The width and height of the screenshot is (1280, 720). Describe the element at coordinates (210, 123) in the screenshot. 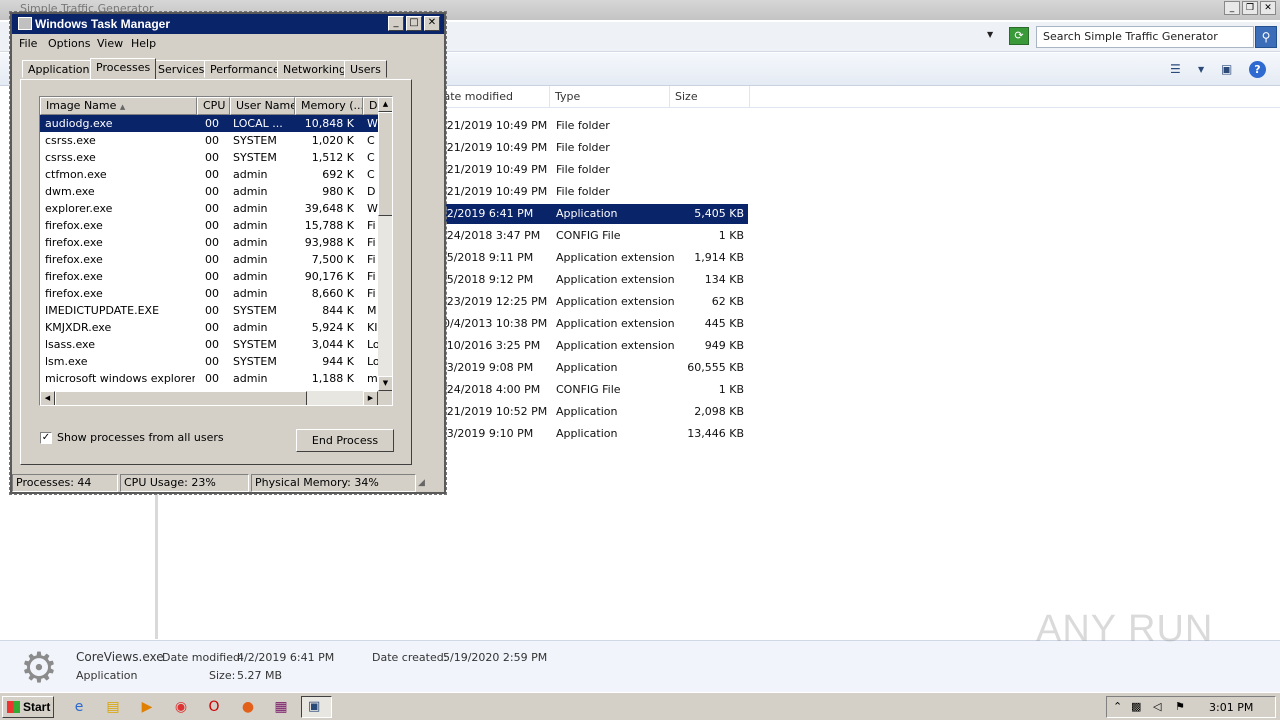

I see `process-row: audiodg.exe 00 LOCAL ... 10,848 KW` at that location.